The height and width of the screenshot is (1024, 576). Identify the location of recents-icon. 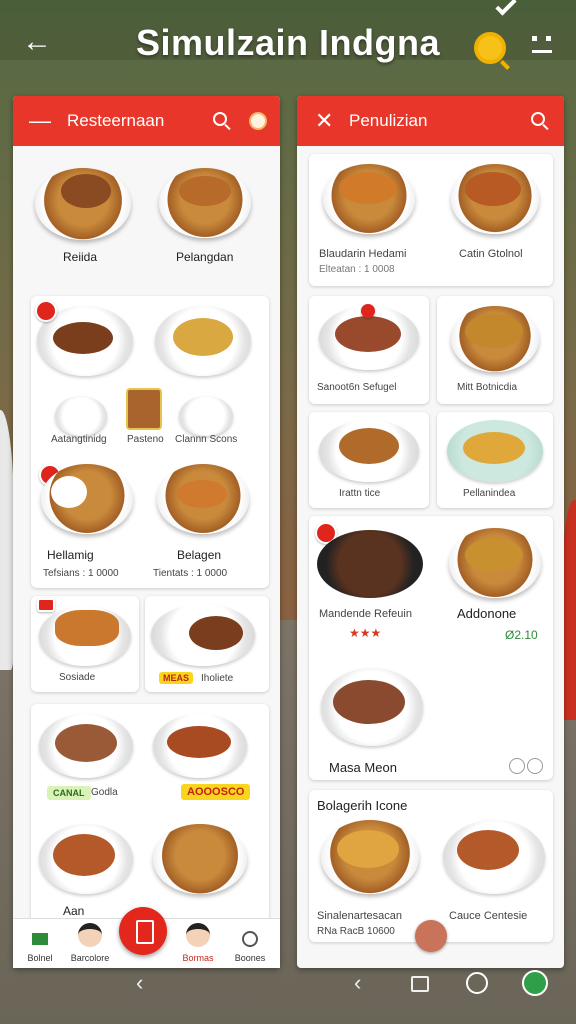
(420, 984).